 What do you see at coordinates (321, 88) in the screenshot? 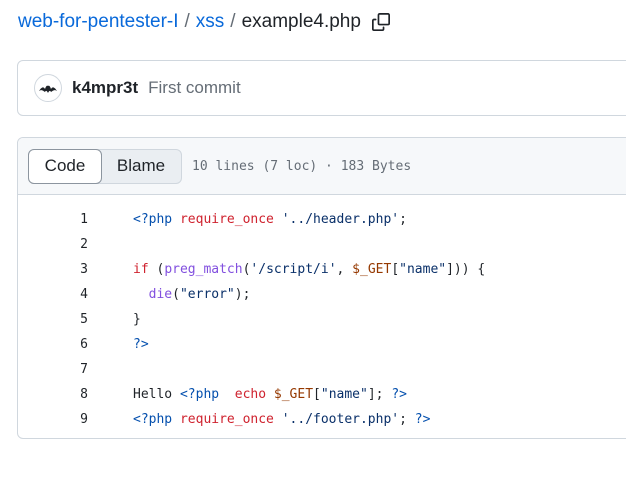
I see `latest-commit-box: k4mpr3t First commit` at bounding box center [321, 88].